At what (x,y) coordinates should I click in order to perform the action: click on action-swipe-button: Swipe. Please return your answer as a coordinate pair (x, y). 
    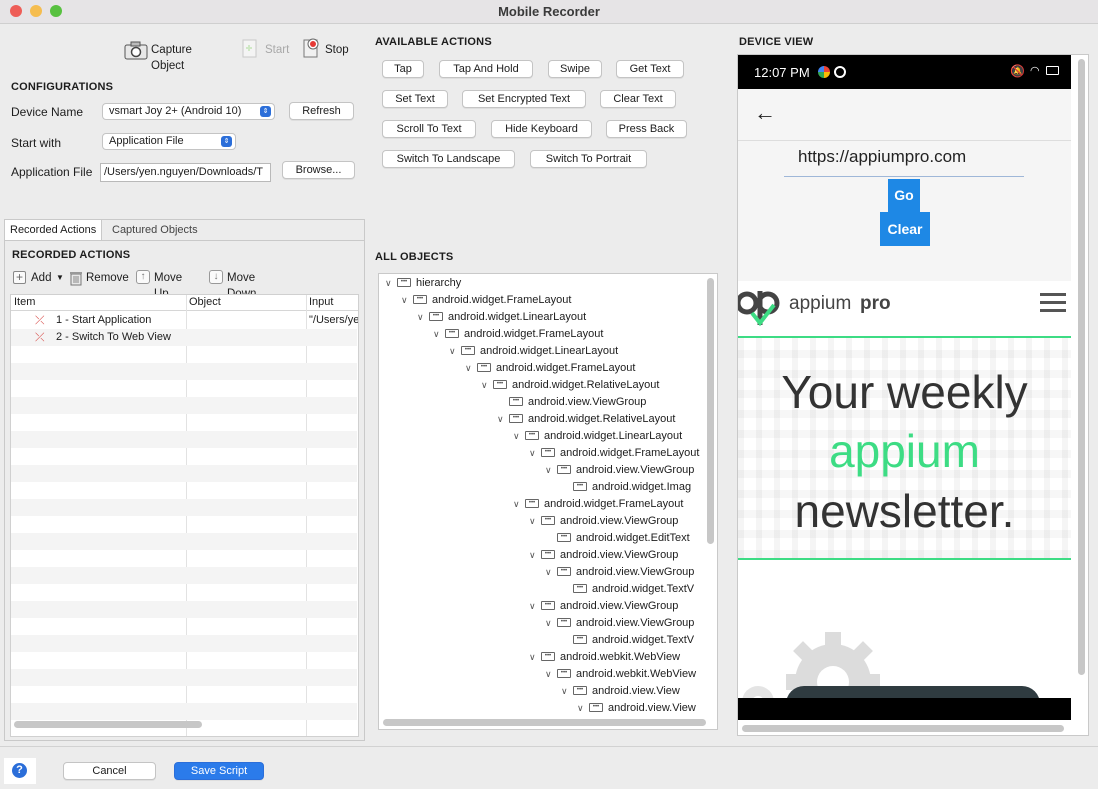
    Looking at the image, I should click on (575, 69).